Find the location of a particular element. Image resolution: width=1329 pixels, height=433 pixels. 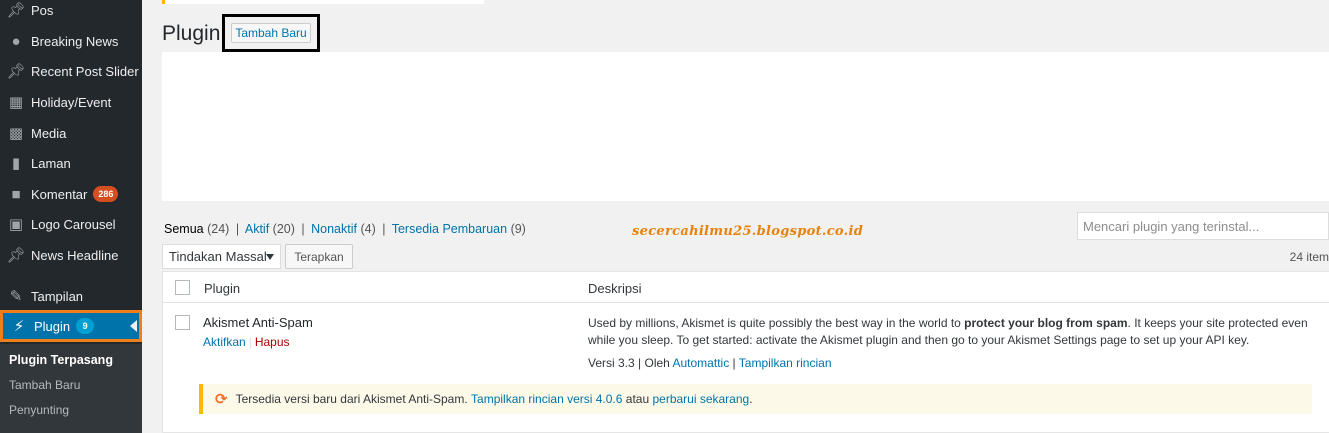

plugin-update-badge: 9 is located at coordinates (85, 326).